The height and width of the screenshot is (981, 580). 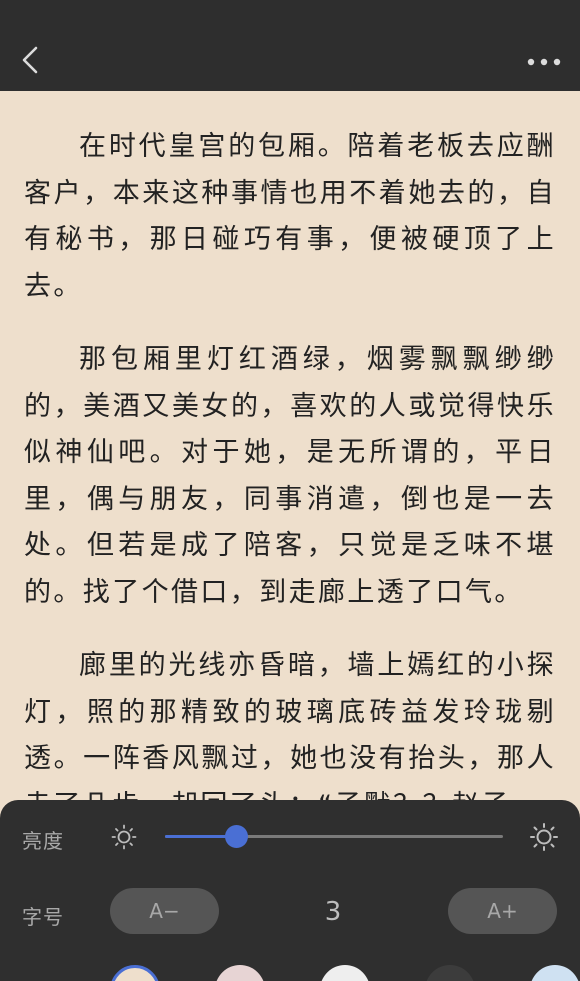 What do you see at coordinates (164, 911) in the screenshot?
I see `font-decrease-button: A−` at bounding box center [164, 911].